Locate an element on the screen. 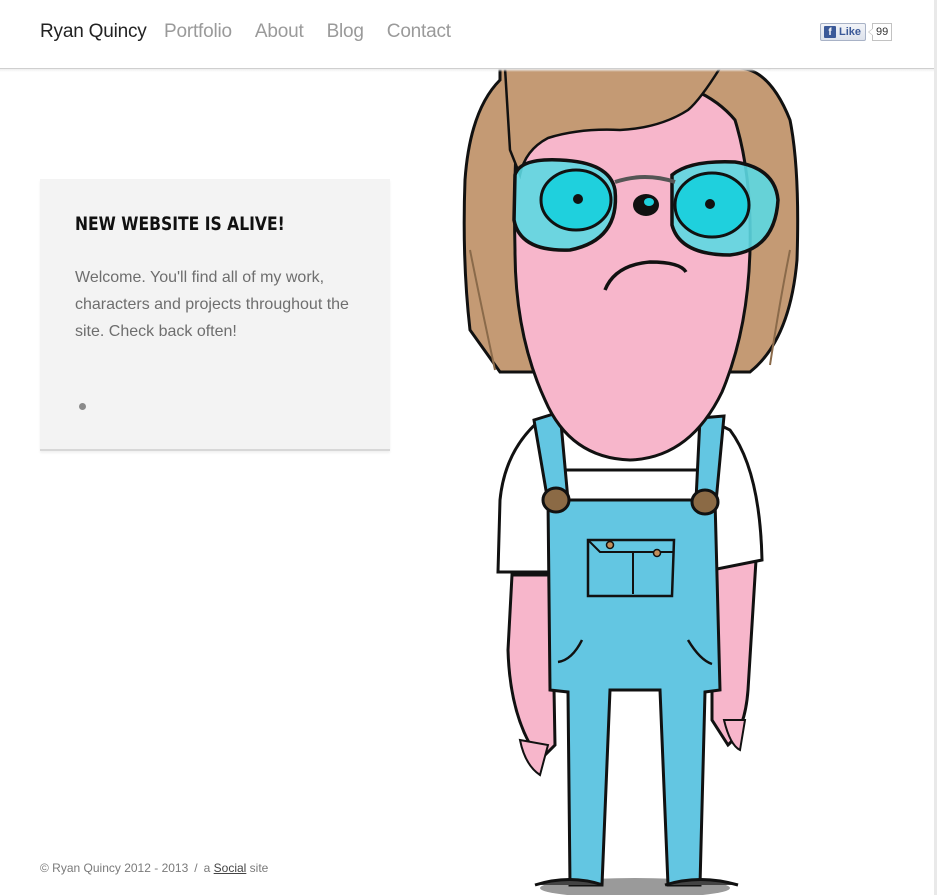 The image size is (937, 895). facebook-f-icon: f is located at coordinates (830, 32).